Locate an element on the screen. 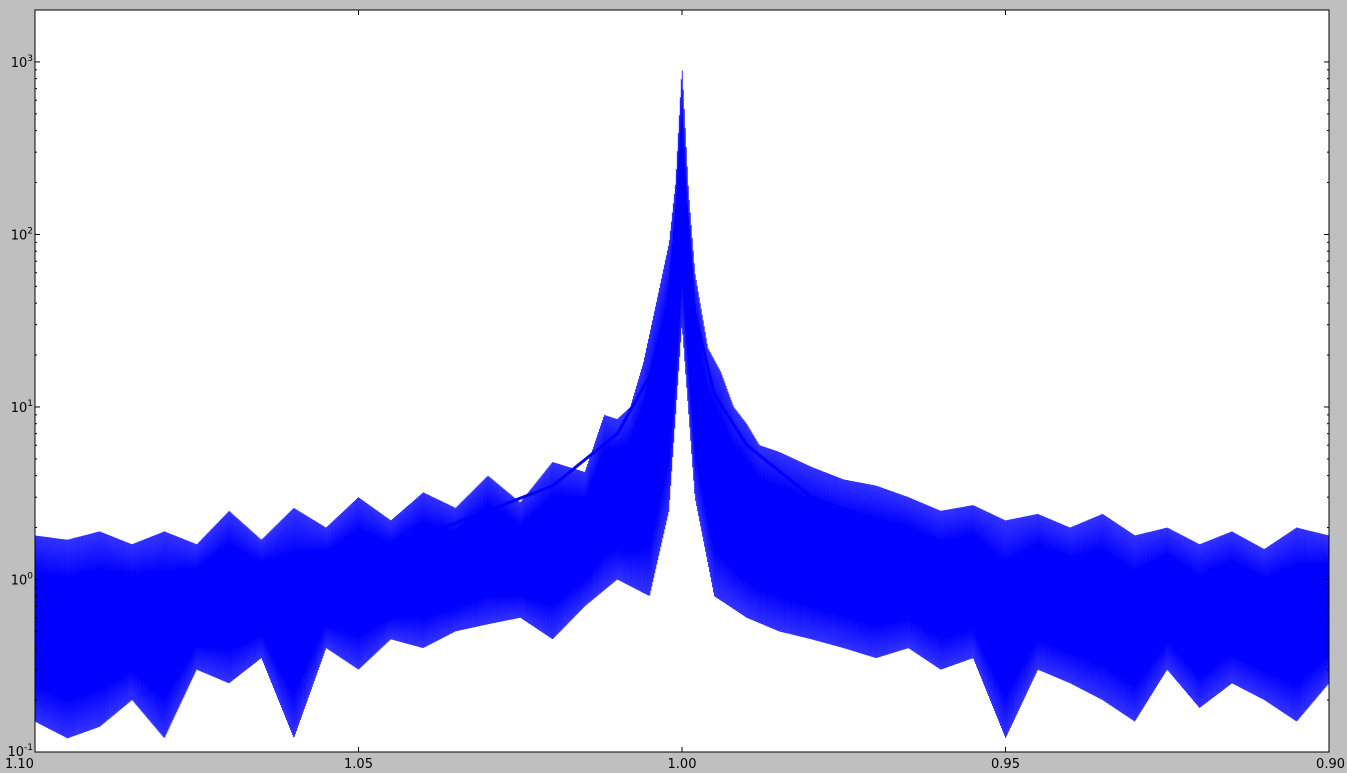 The image size is (1347, 773). y-tick-label: 101 is located at coordinates (22, 407).